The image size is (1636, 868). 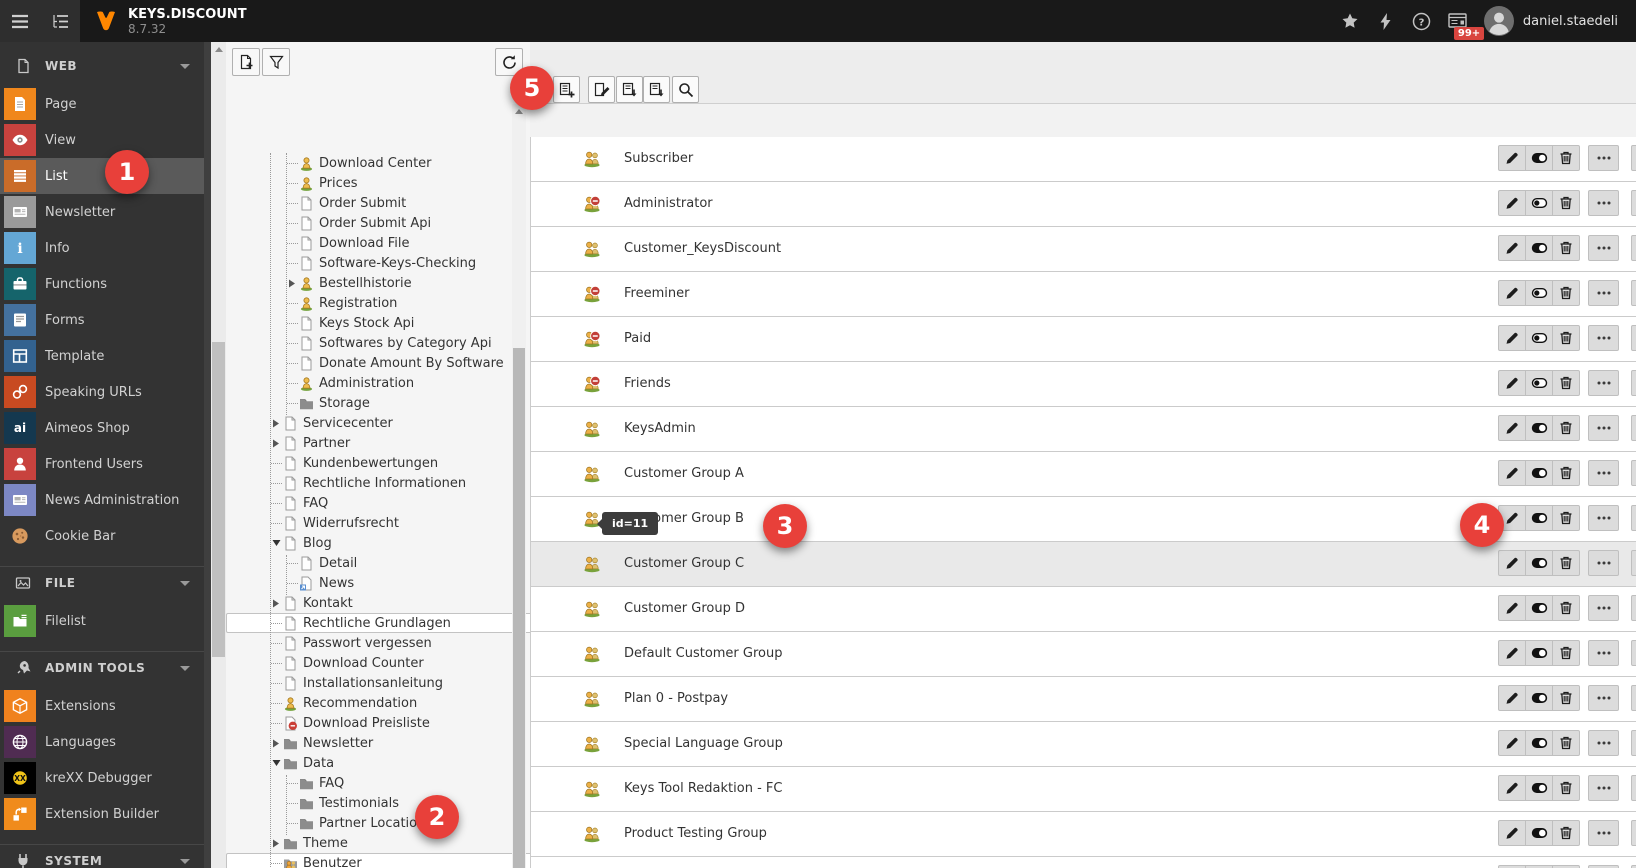 I want to click on record-title: Plan 0 - Postpay, so click(x=676, y=698).